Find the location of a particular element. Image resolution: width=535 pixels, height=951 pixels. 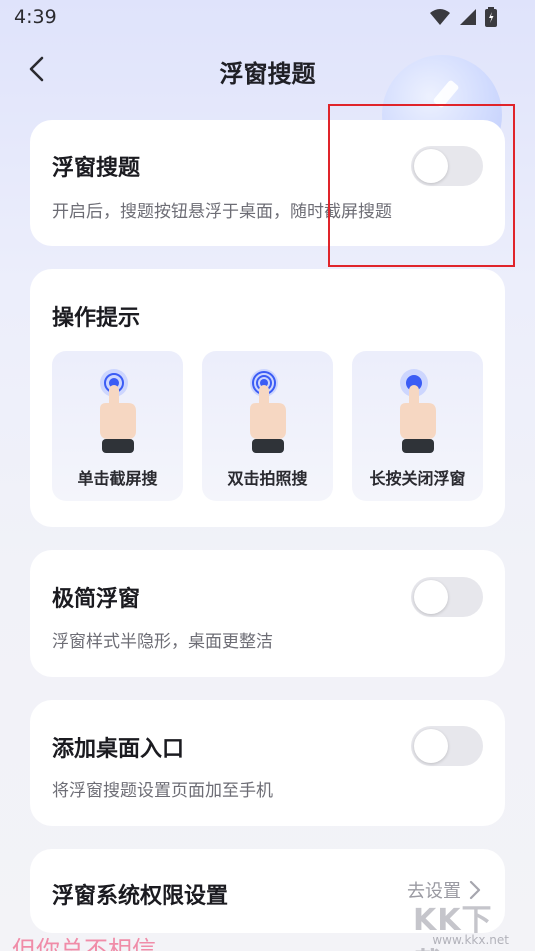

overlay-caption: 但你总不相信 is located at coordinates (84, 943).